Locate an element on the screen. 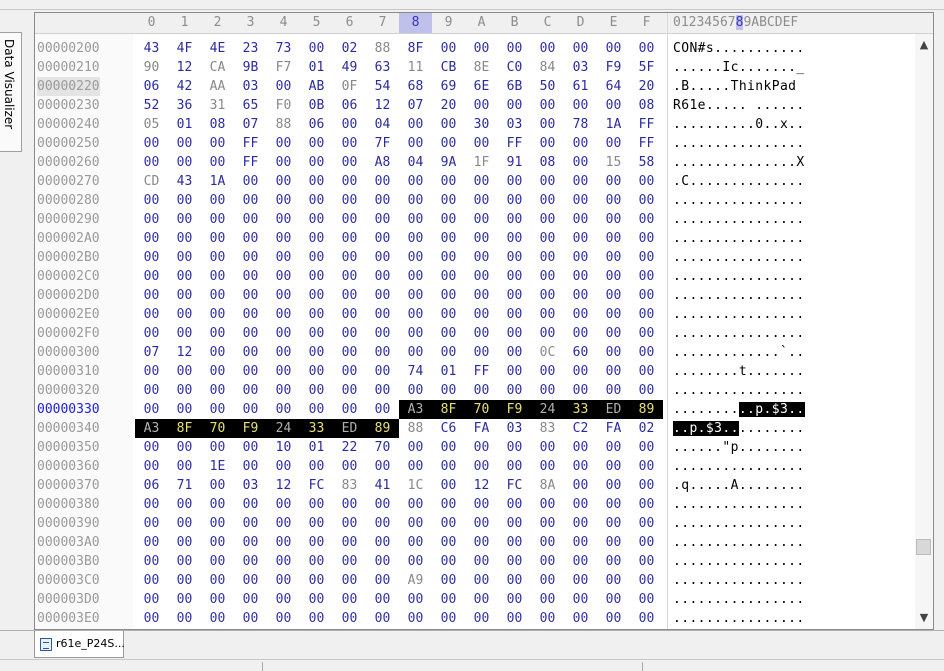  hex-byte: 83 is located at coordinates (349, 485).